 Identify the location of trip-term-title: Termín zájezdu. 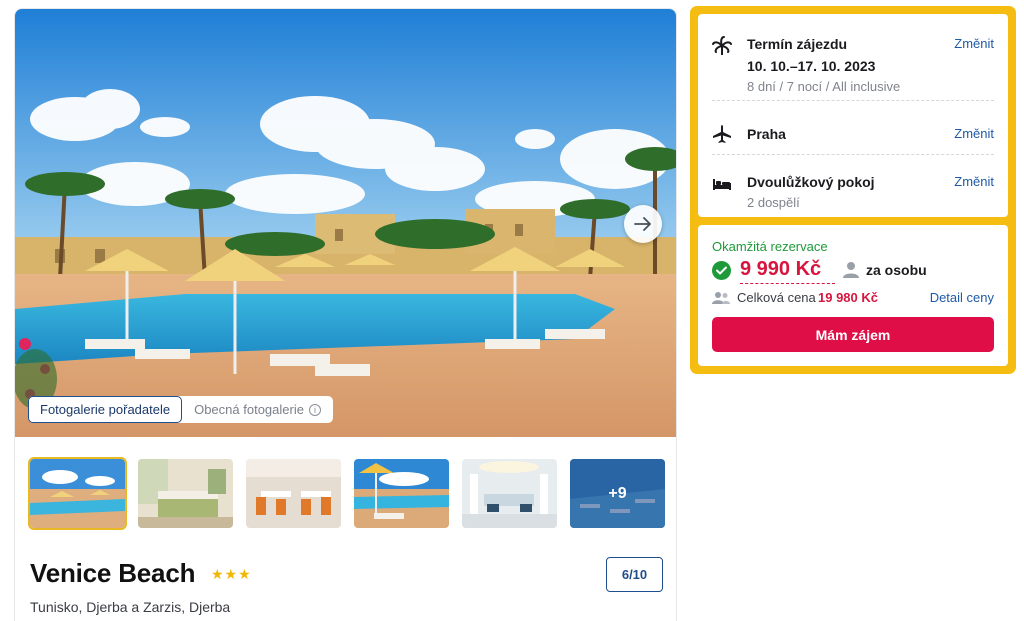
(797, 44).